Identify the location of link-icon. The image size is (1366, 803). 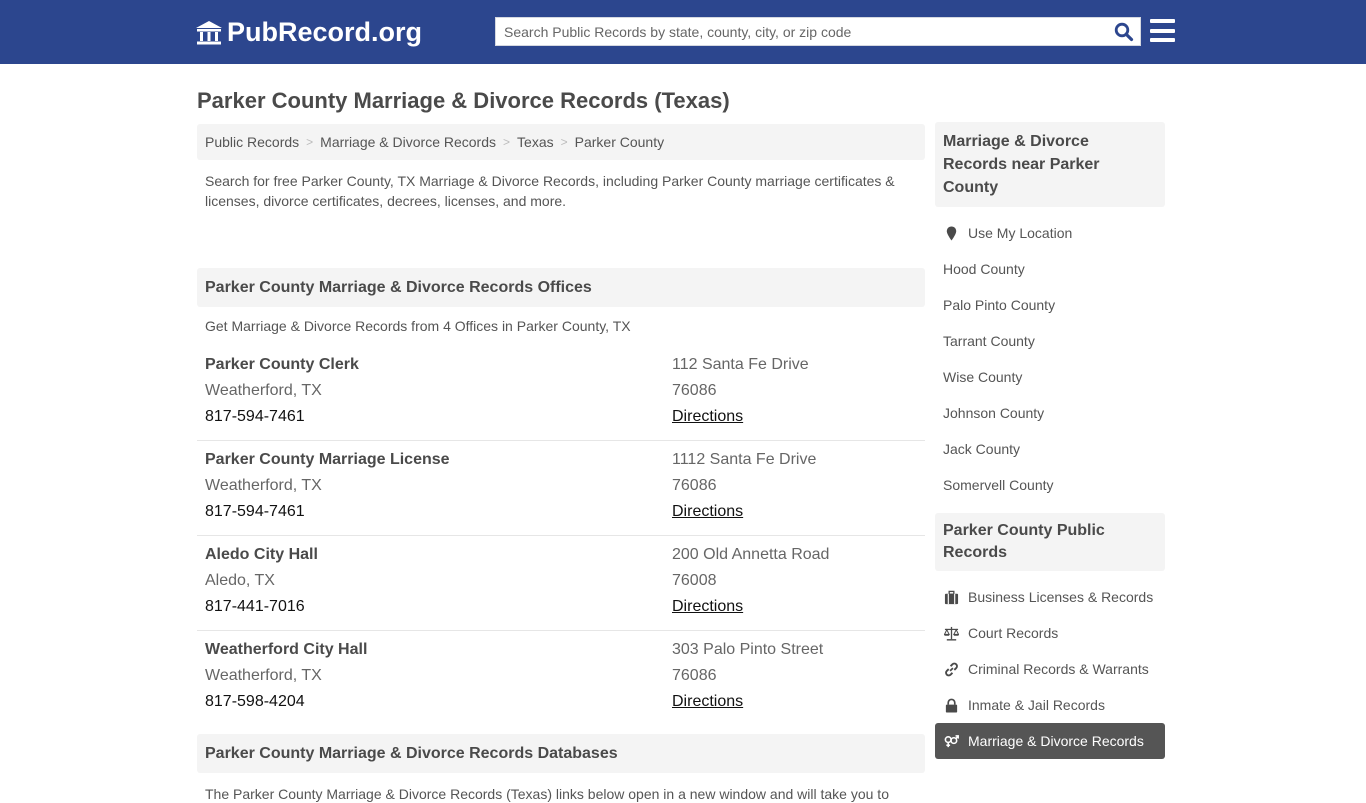
(951, 669).